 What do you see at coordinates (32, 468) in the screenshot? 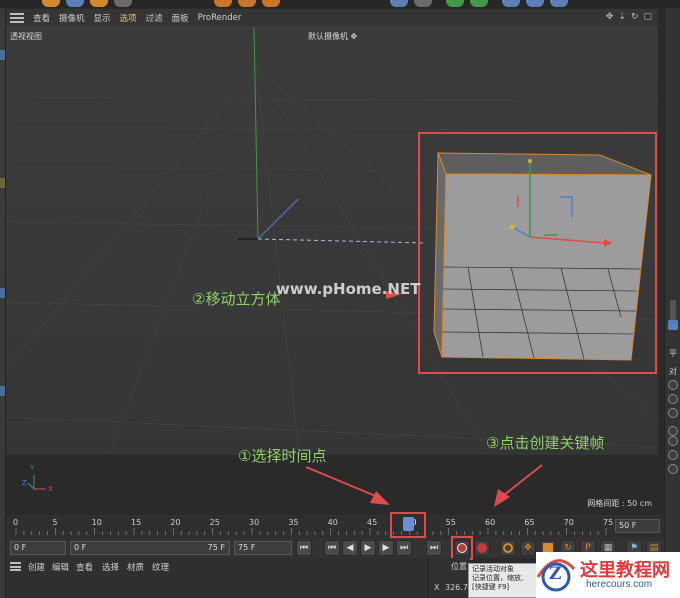
I see `axis-label-y: Y` at bounding box center [32, 468].